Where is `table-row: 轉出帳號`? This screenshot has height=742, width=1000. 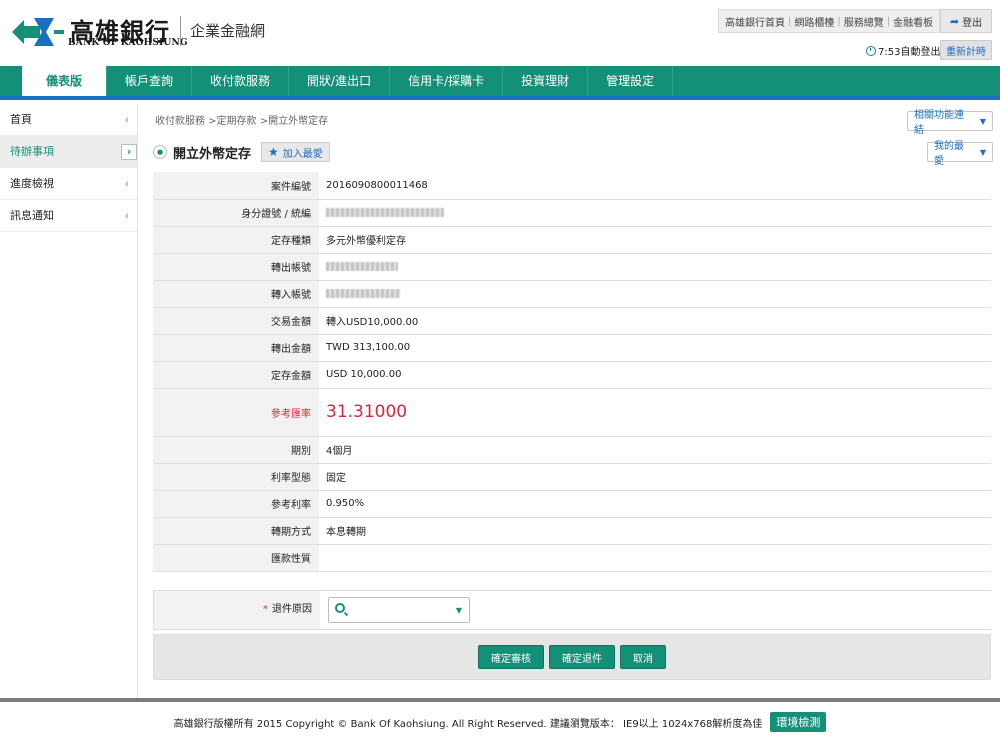
table-row: 轉出帳號 is located at coordinates (572, 267).